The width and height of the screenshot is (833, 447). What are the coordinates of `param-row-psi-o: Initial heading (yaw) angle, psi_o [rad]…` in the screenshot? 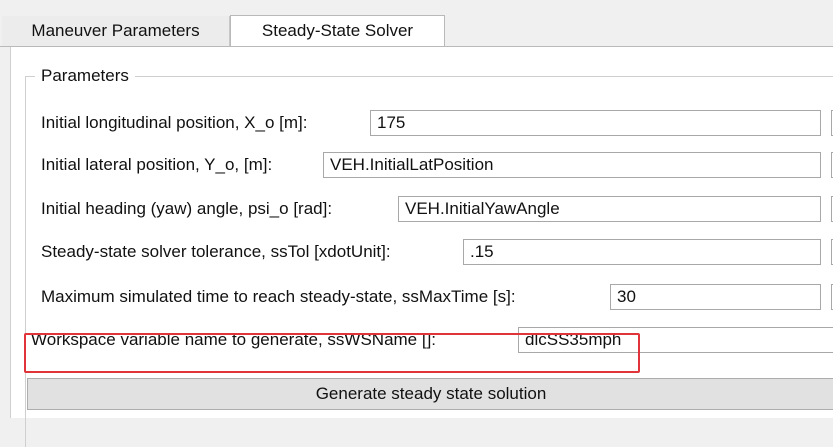 It's located at (189, 209).